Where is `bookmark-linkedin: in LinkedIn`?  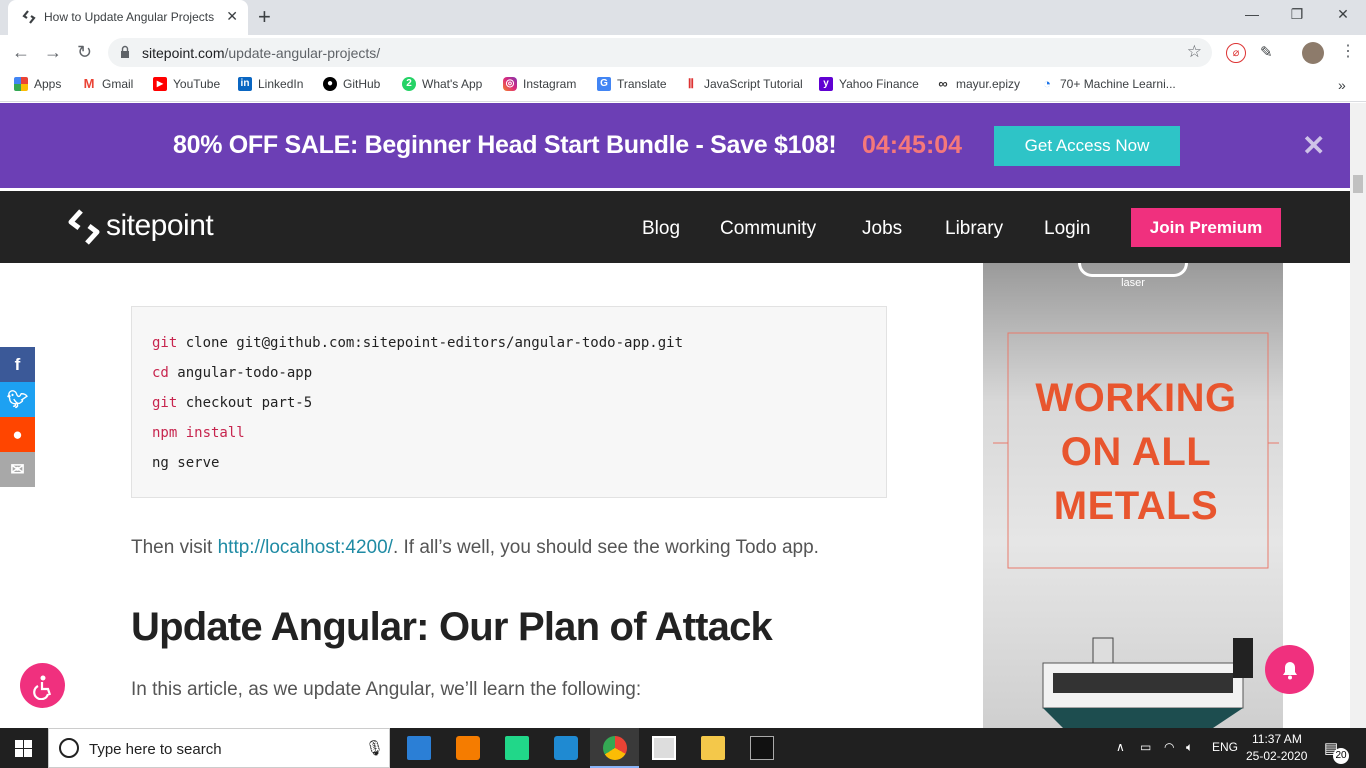 bookmark-linkedin: in LinkedIn is located at coordinates (270, 84).